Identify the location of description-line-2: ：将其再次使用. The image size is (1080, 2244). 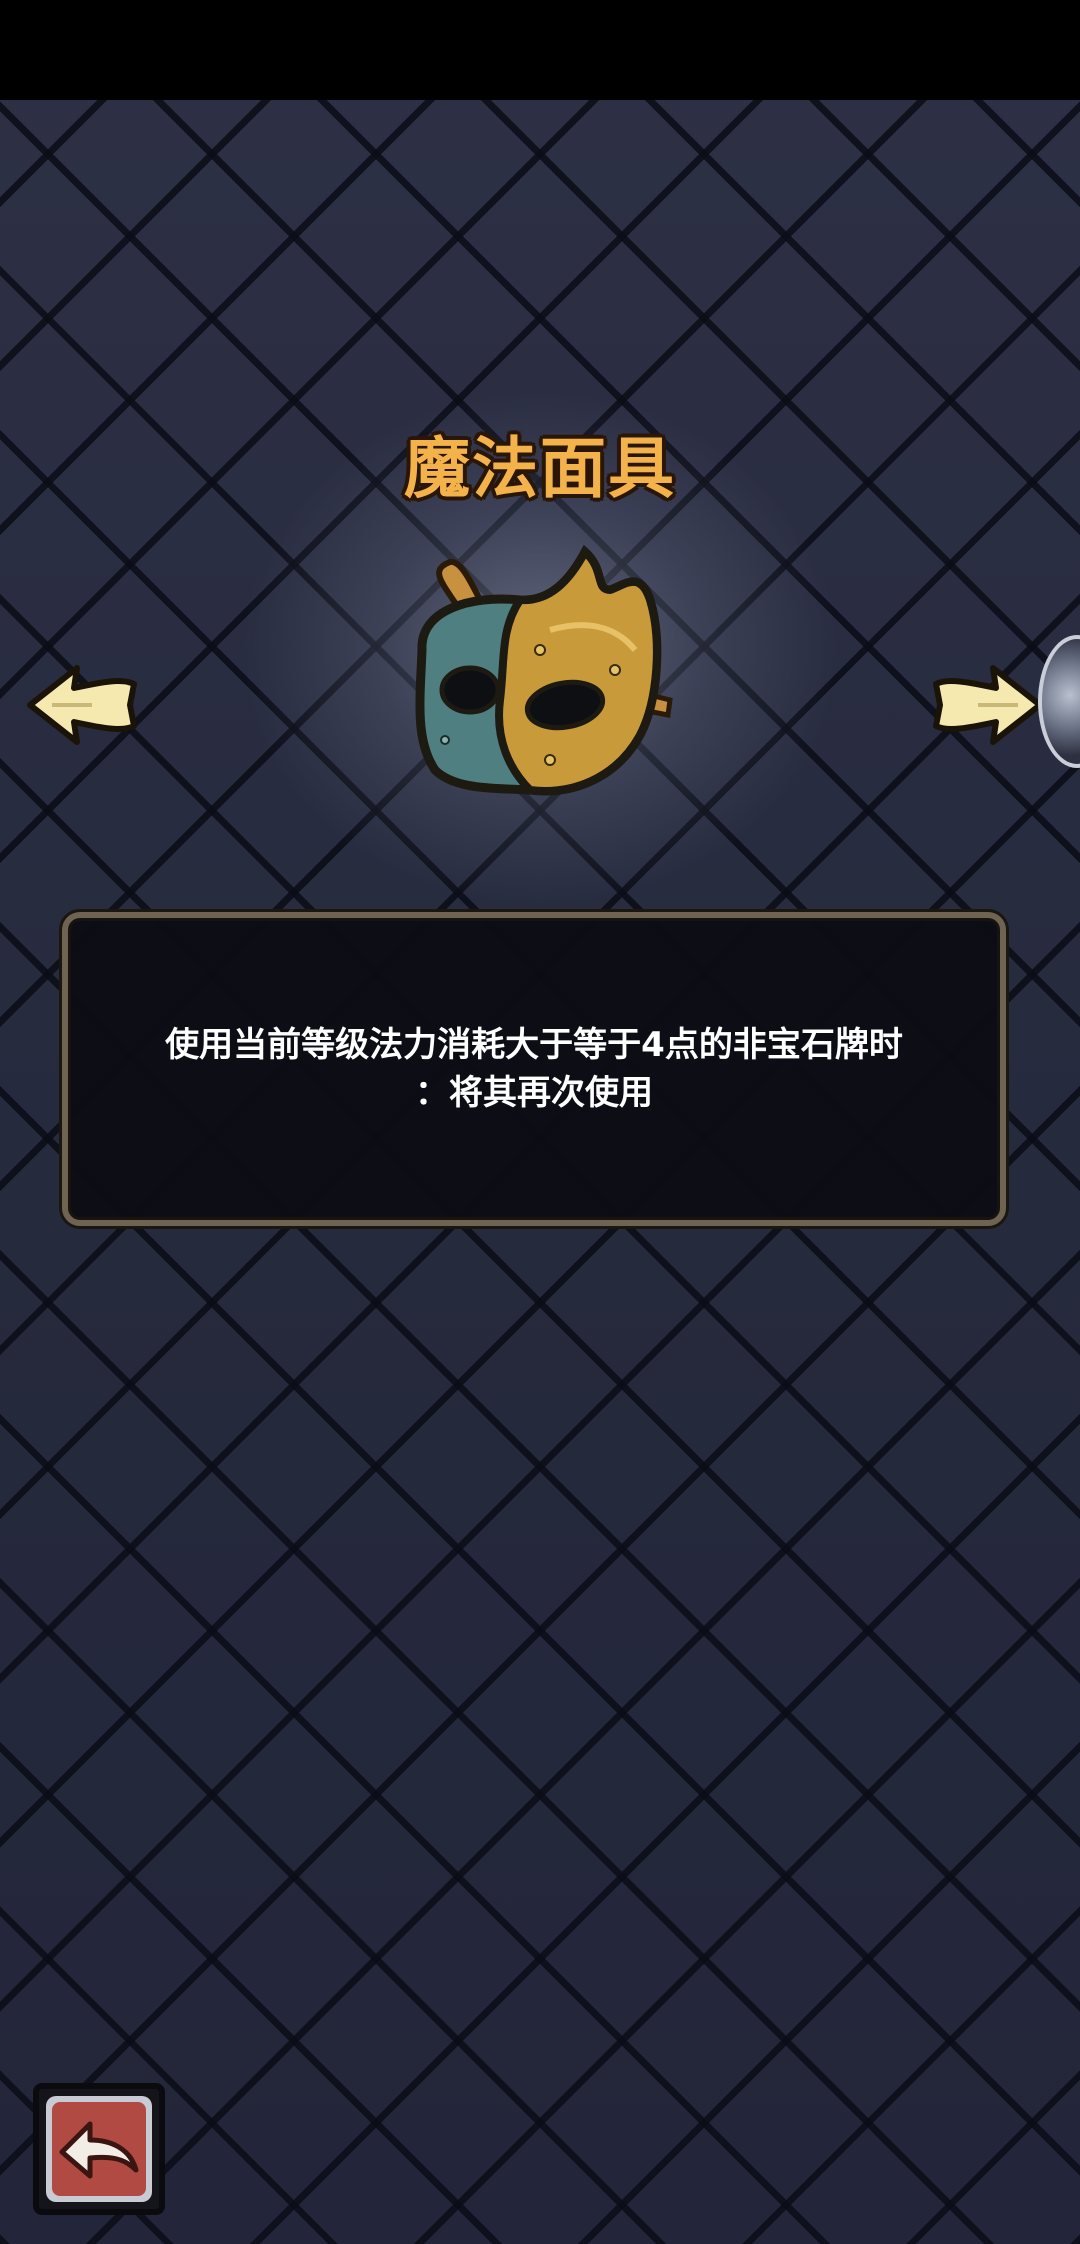
(534, 1093).